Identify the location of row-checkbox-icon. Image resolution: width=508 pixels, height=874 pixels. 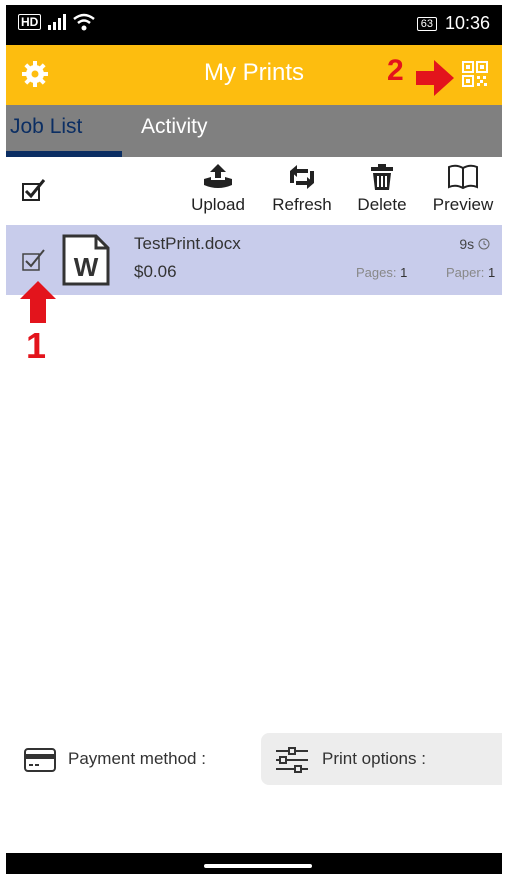
(34, 260).